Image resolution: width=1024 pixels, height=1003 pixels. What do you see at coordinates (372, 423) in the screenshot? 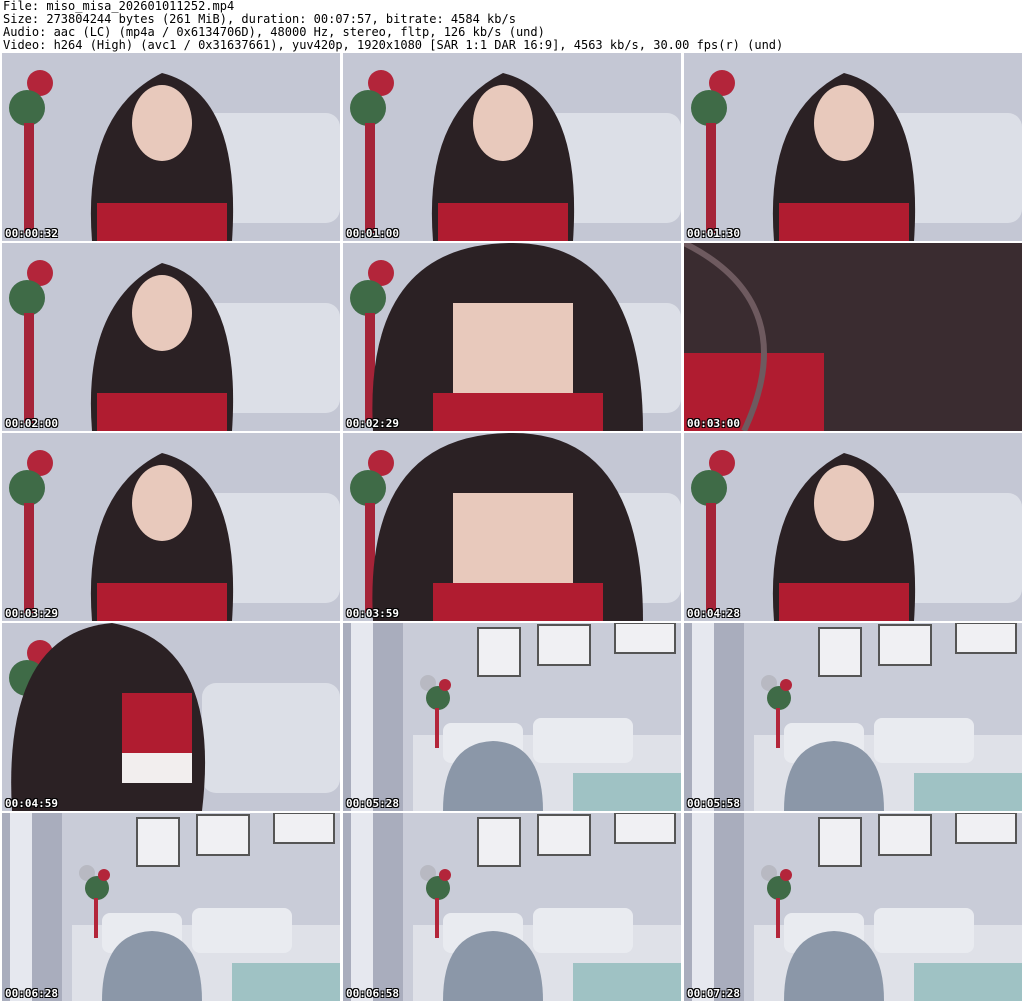
I see `thumbnail-timestamp: 00:02:29` at bounding box center [372, 423].